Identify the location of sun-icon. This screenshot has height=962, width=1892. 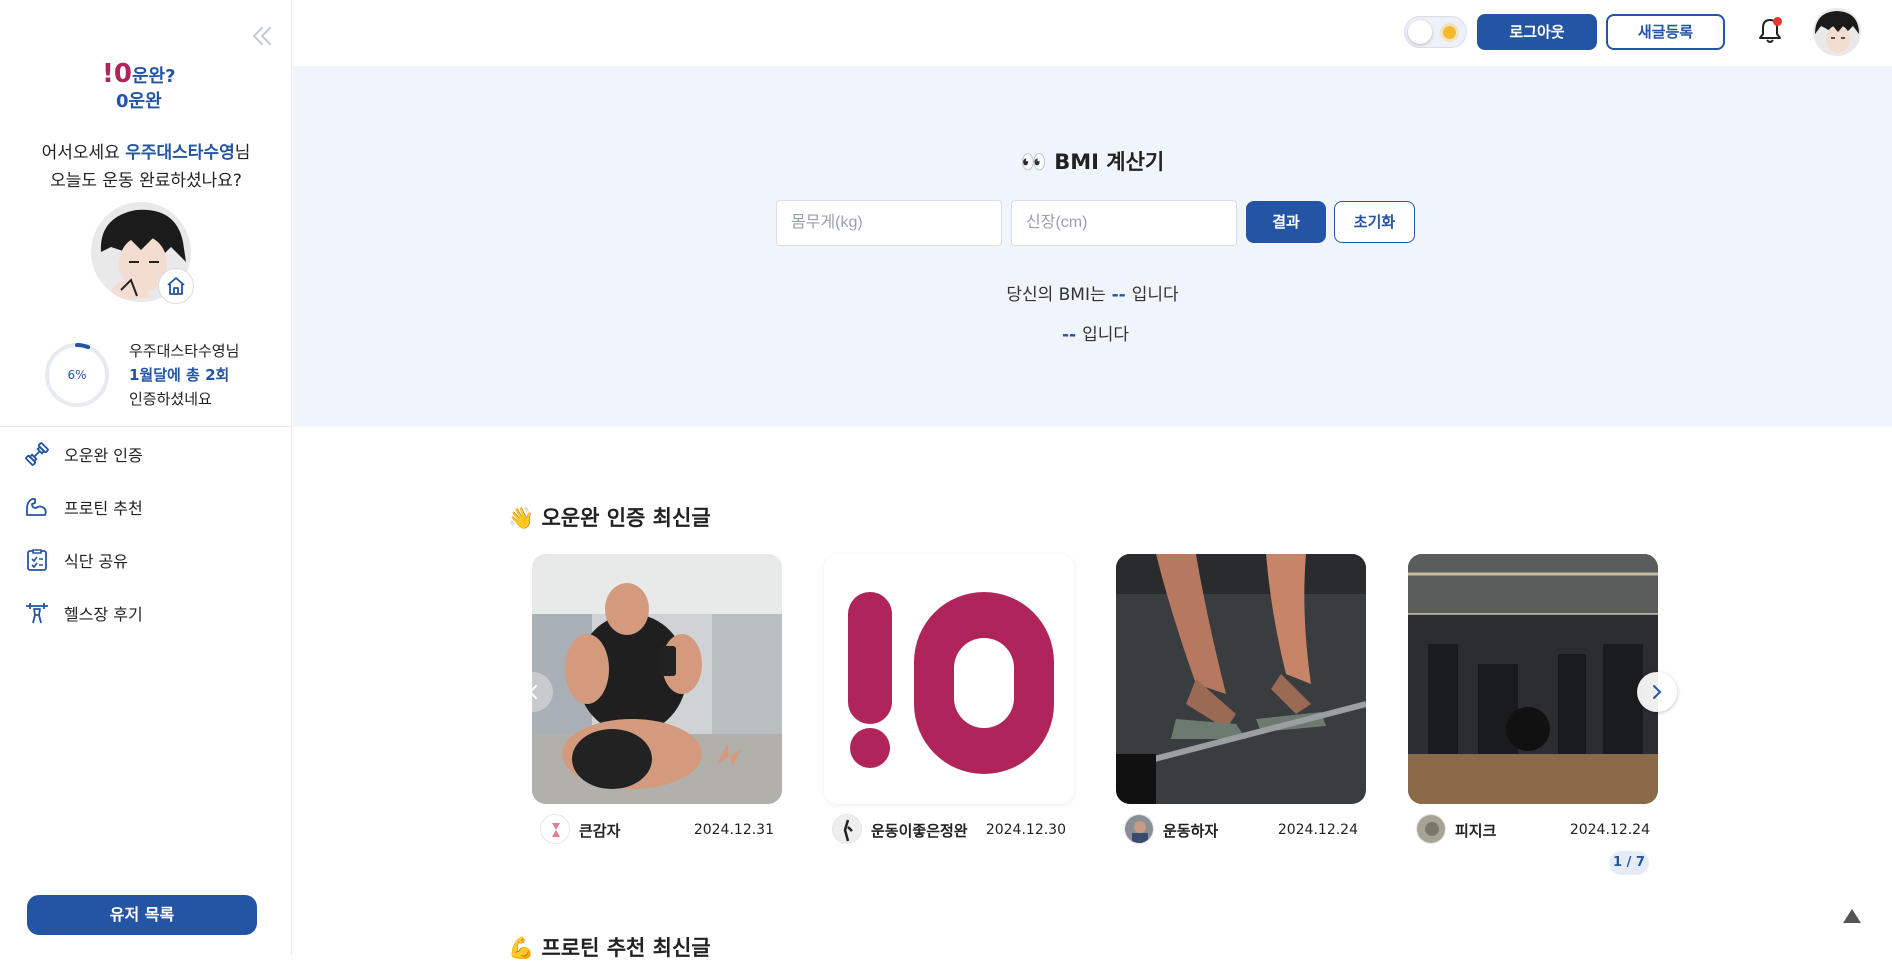
(1449, 32).